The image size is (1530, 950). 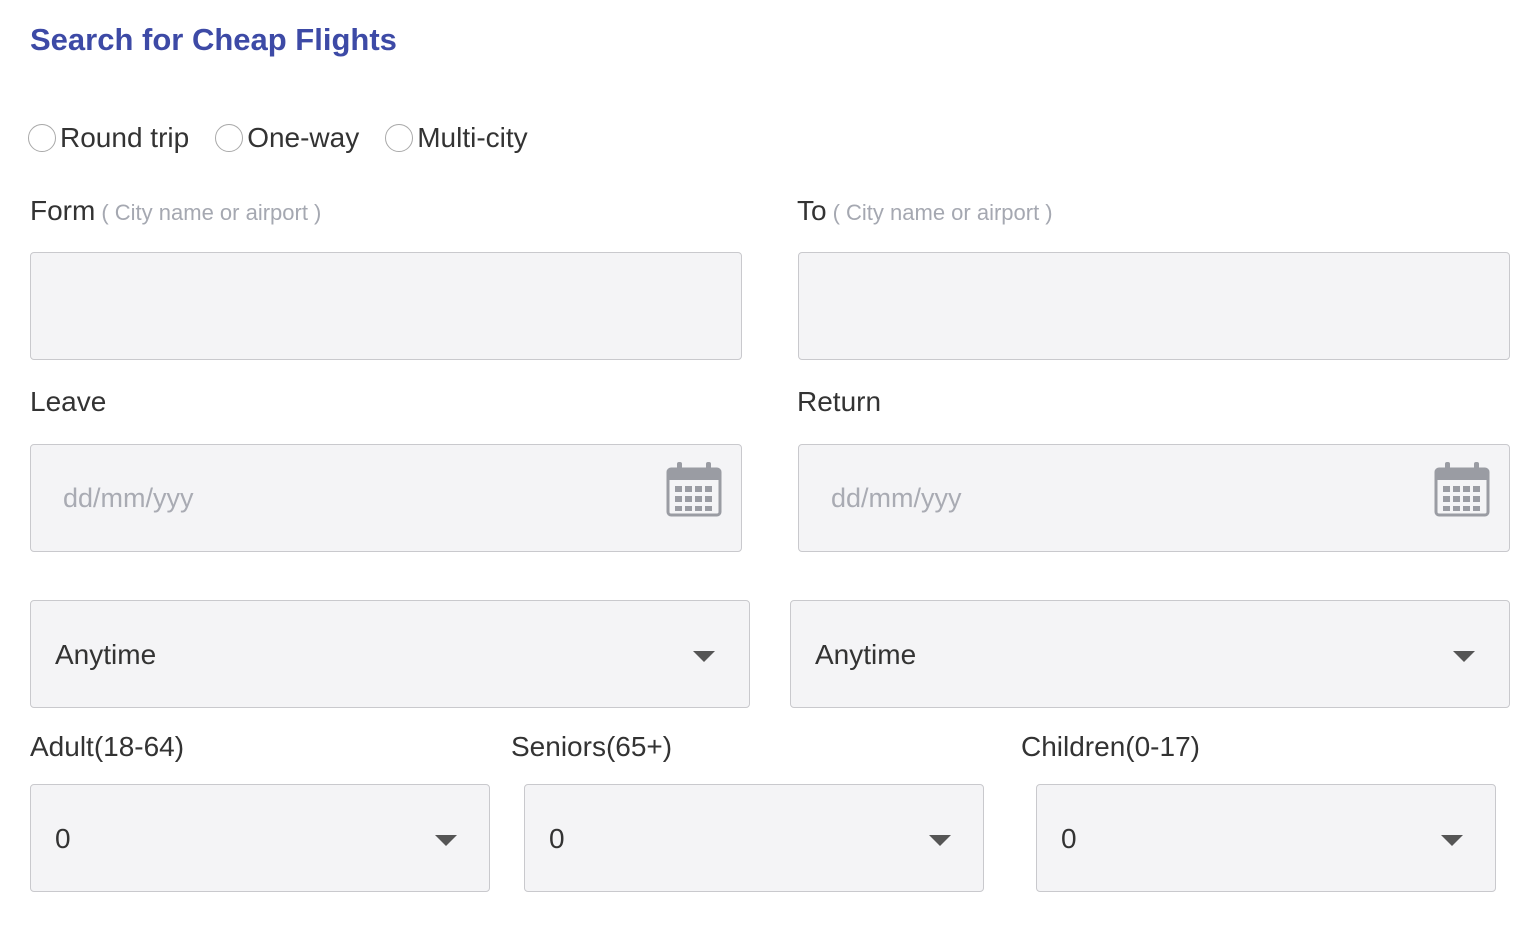 What do you see at coordinates (1150, 654) in the screenshot?
I see `return-time-select: Anytime` at bounding box center [1150, 654].